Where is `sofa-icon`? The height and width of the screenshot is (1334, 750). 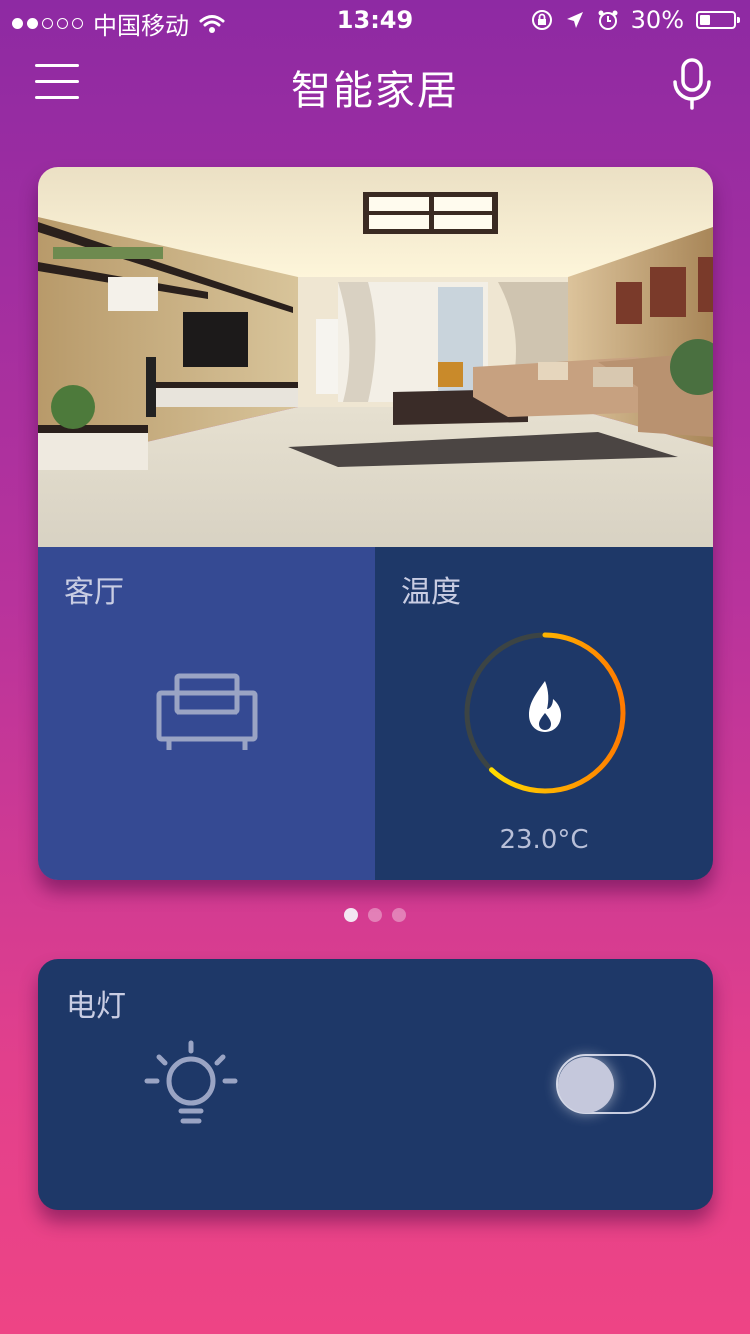
sofa-icon is located at coordinates (207, 711).